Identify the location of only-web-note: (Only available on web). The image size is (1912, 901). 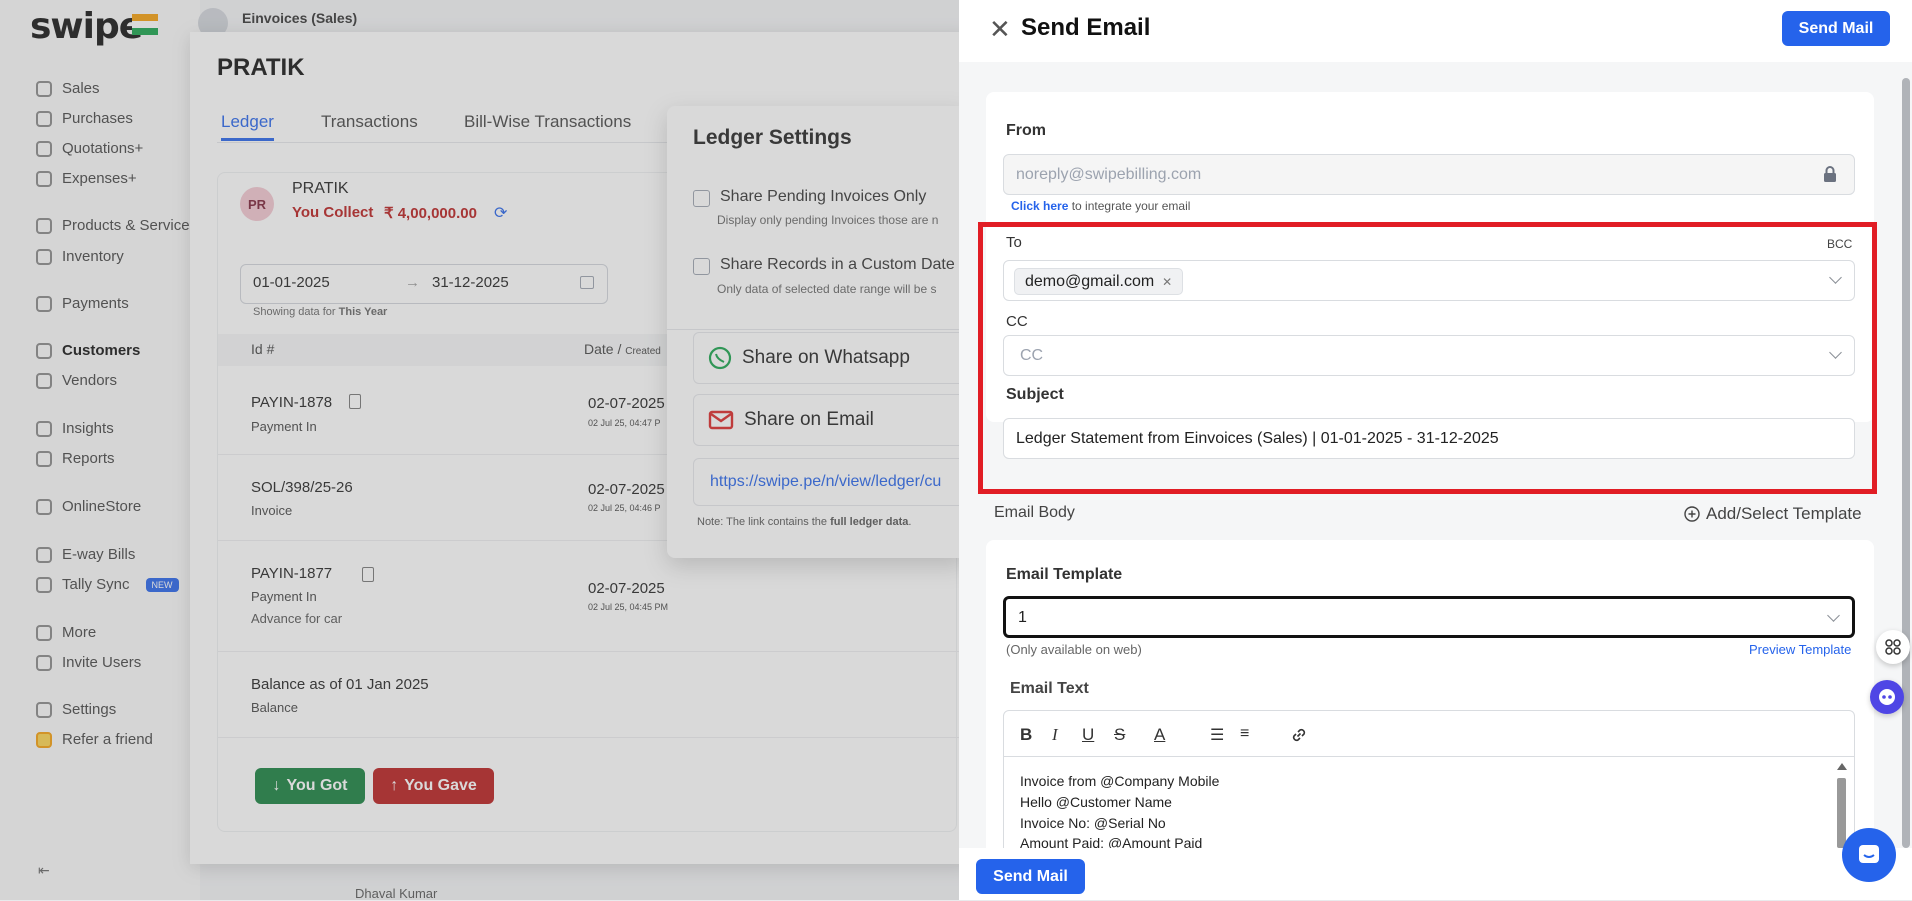
(1074, 649).